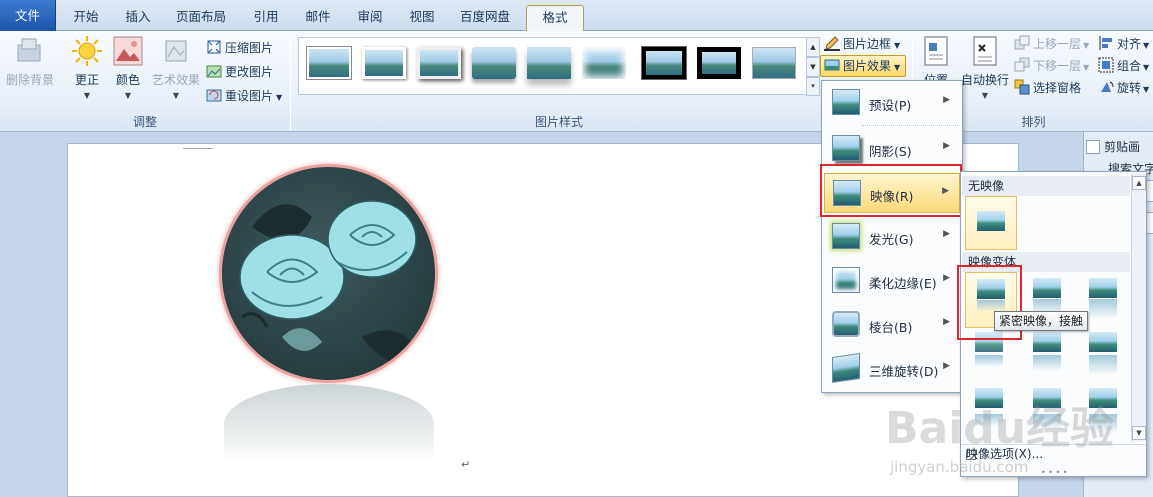 The image size is (1153, 497). I want to click on corrections-button: 更正 ▼, so click(87, 66).